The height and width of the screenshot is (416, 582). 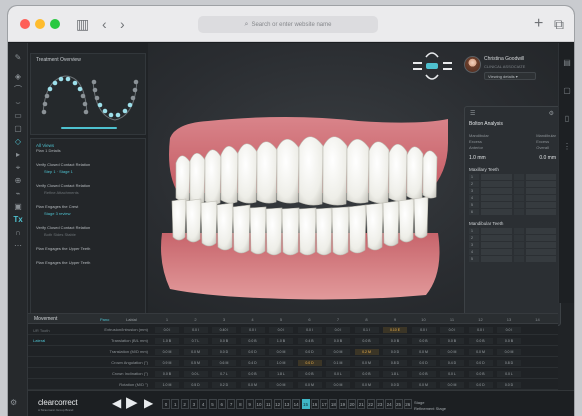 What do you see at coordinates (551, 113) in the screenshot?
I see `panel-settings-icon: ⚙` at bounding box center [551, 113].